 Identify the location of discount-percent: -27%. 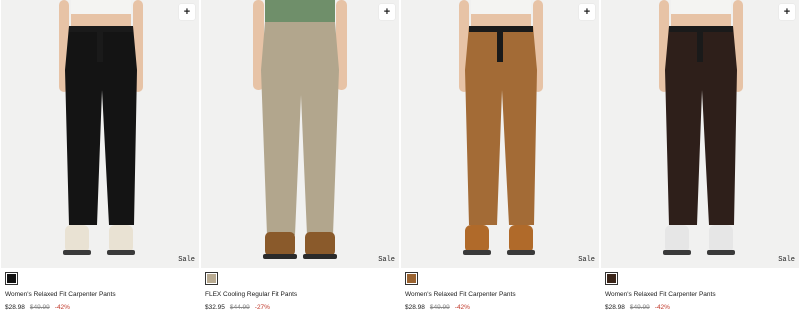
(262, 307).